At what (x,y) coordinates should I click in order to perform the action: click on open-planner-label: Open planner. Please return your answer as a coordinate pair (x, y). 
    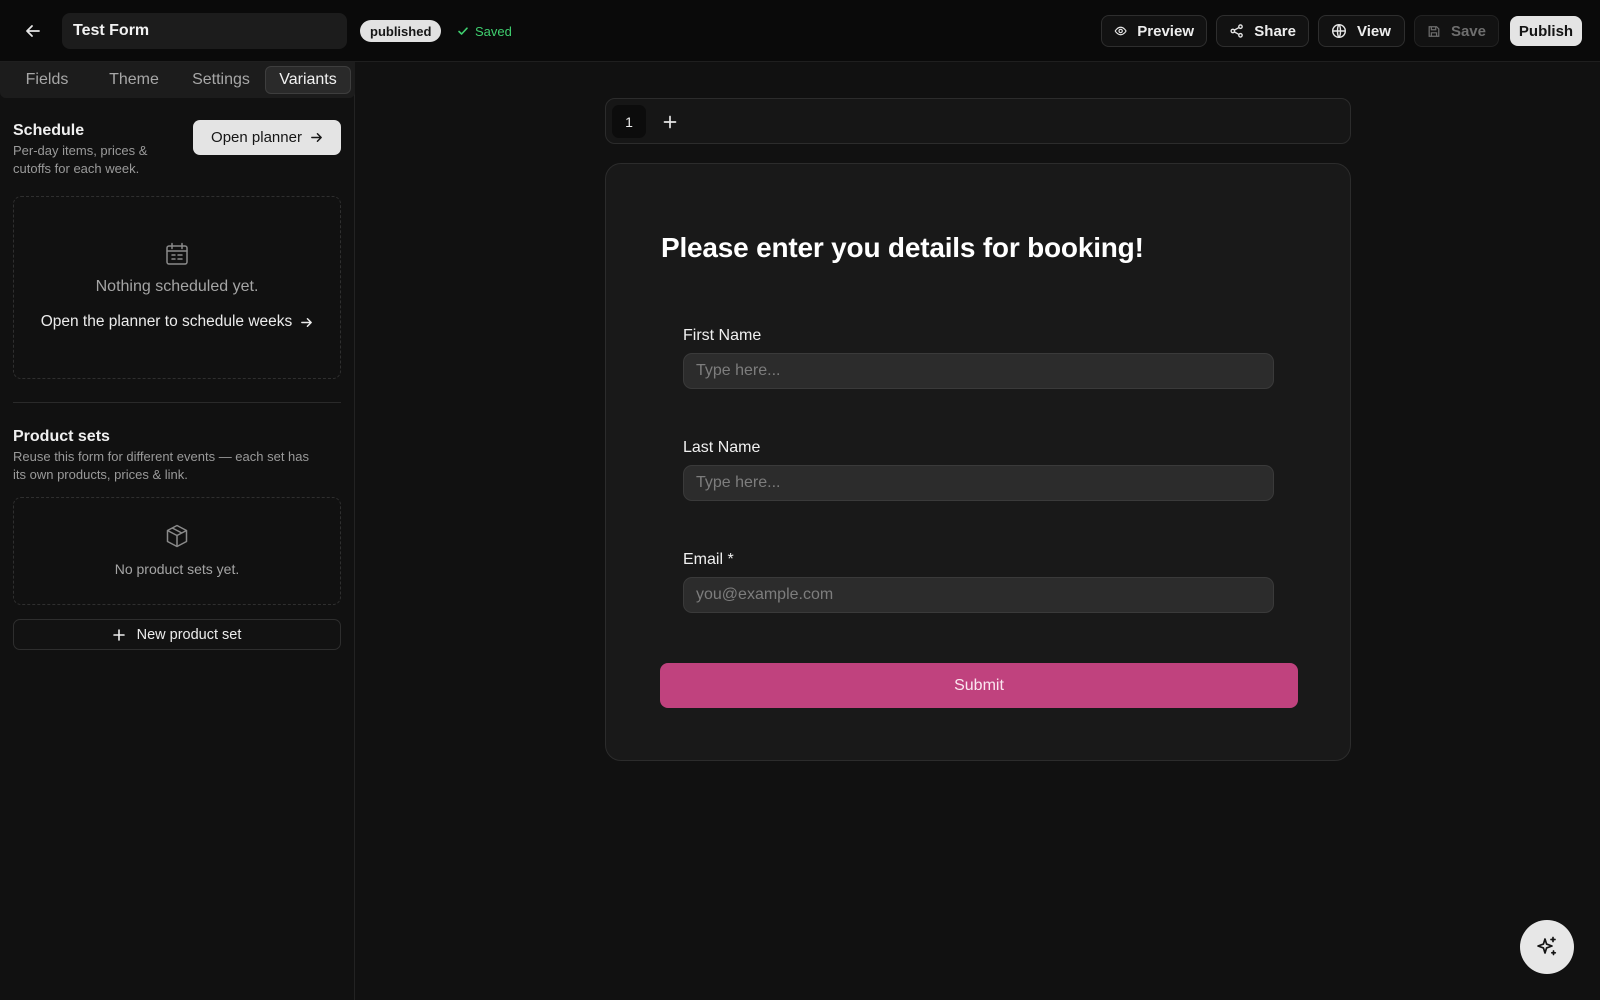
    Looking at the image, I should click on (256, 137).